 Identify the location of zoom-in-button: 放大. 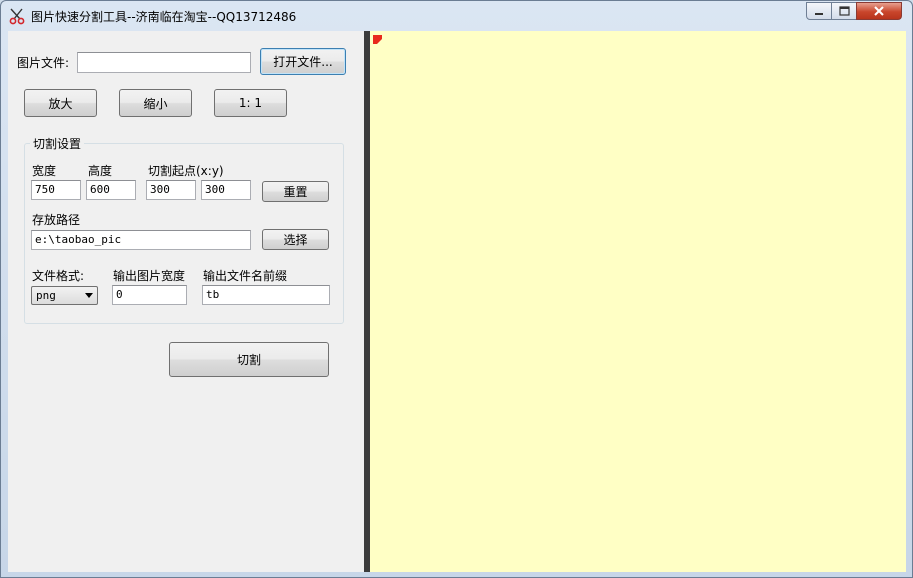
(60, 103).